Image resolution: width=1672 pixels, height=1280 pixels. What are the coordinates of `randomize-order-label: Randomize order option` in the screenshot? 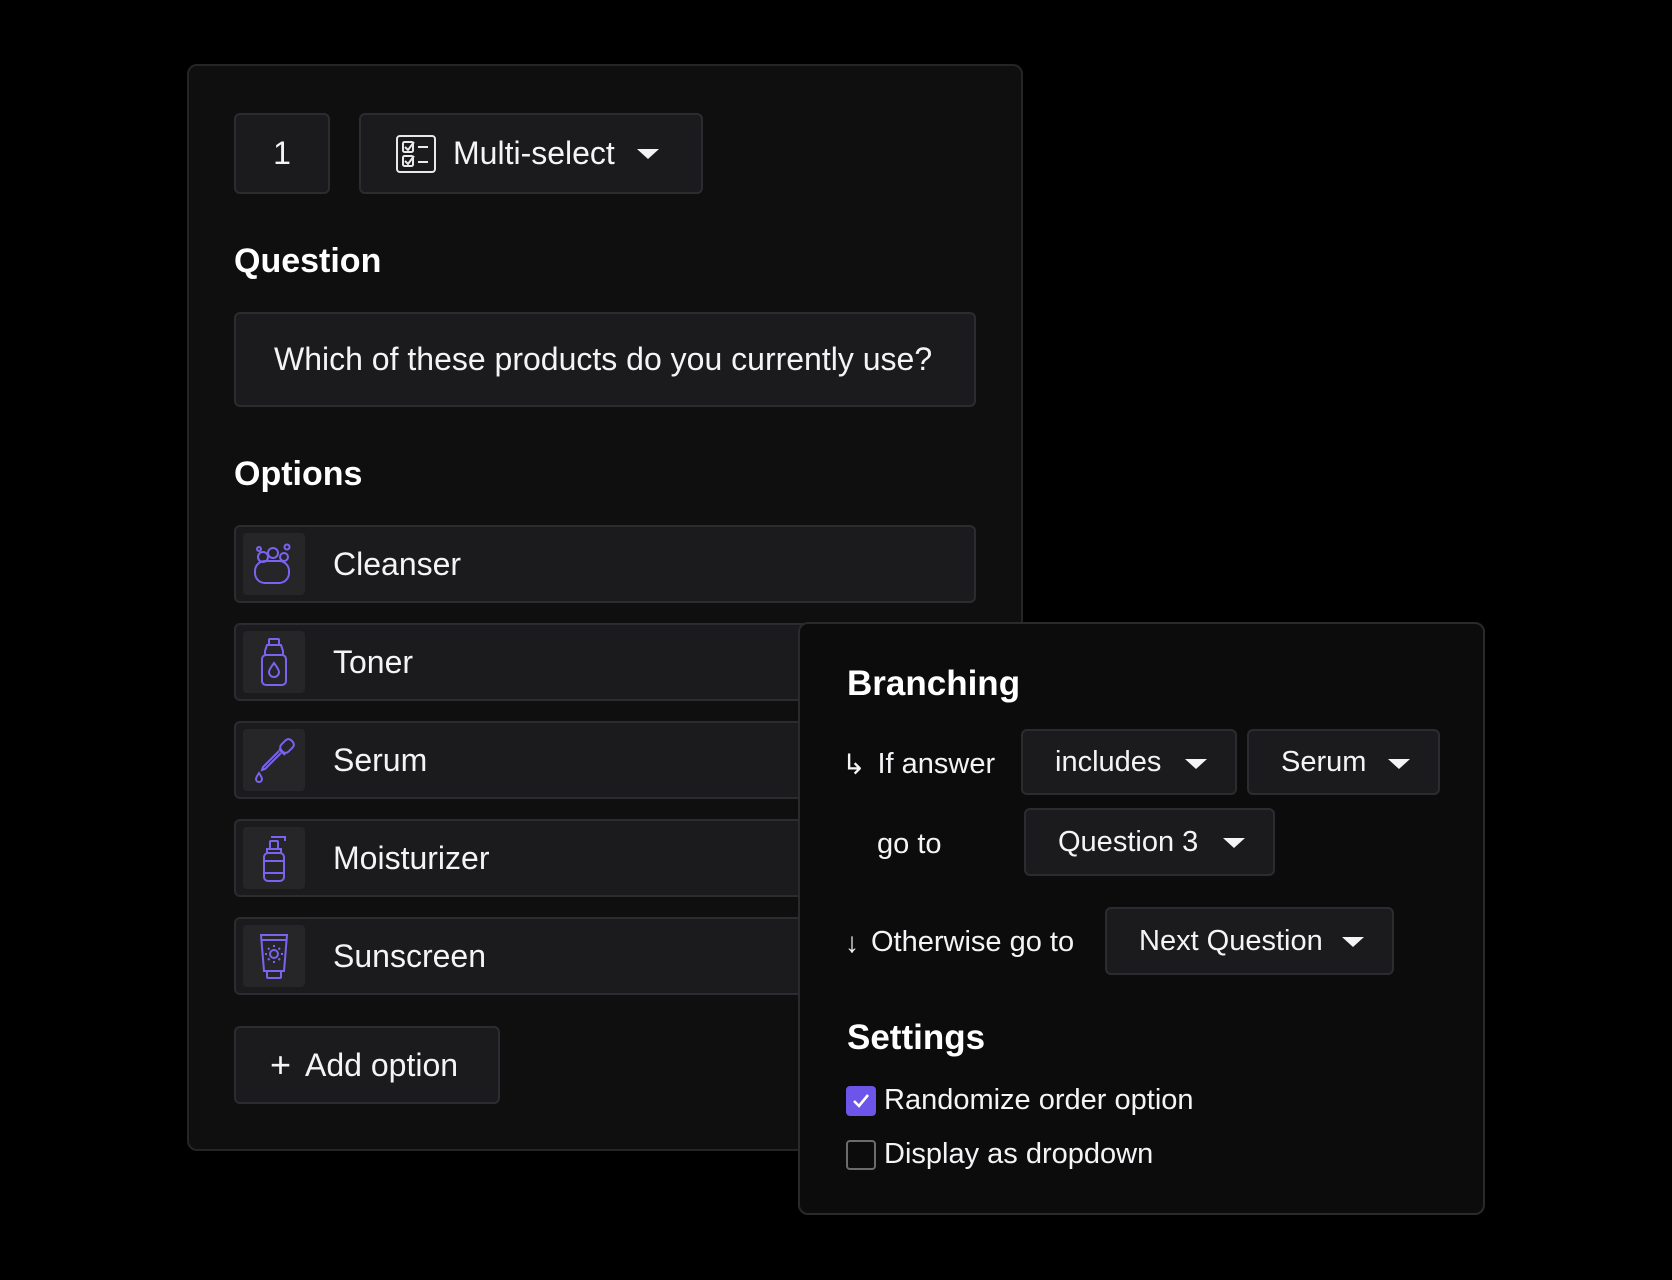 It's located at (1039, 1100).